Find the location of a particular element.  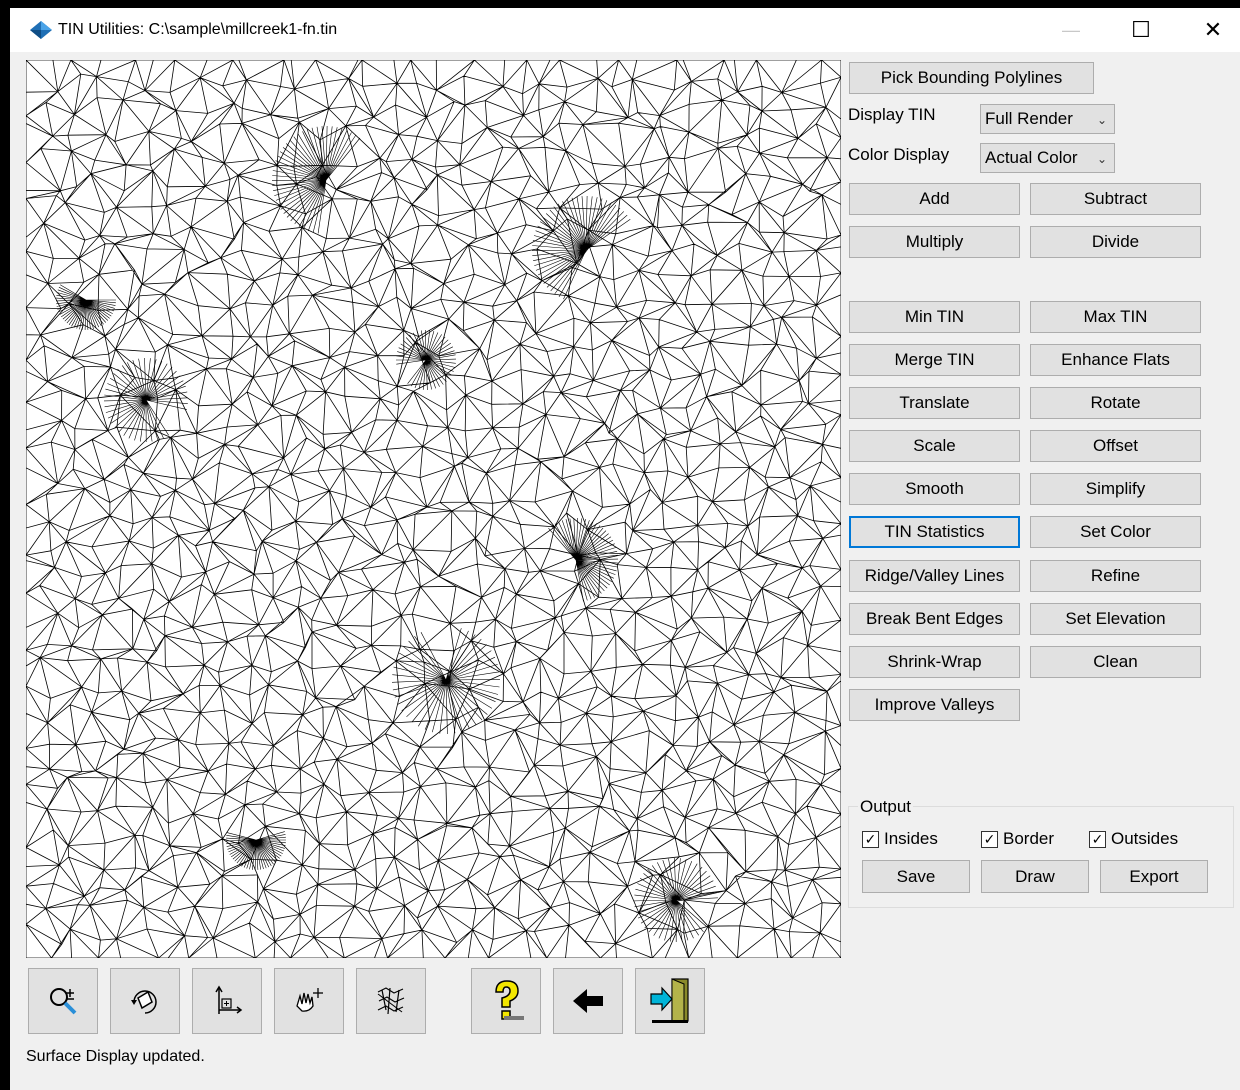

insides-label: Insides is located at coordinates (911, 838).